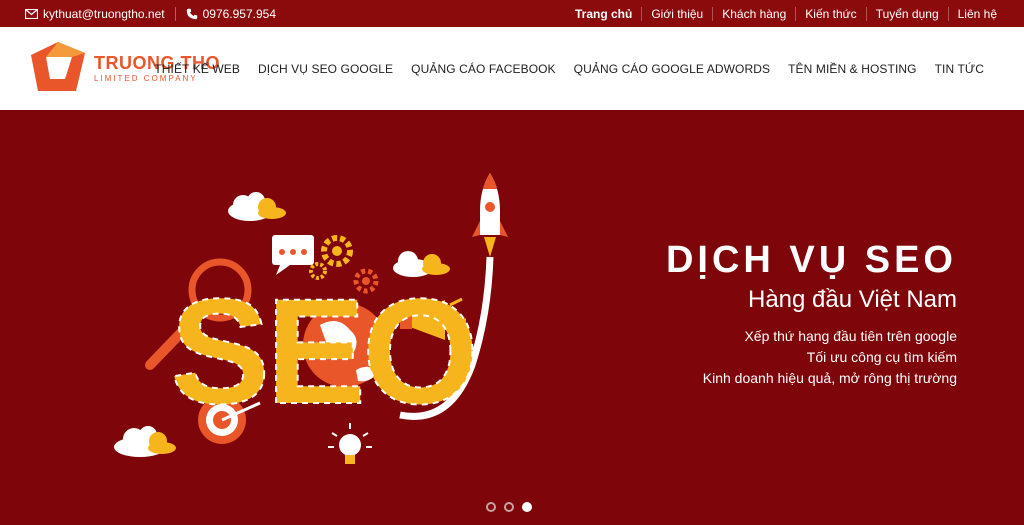 This screenshot has width=1024, height=525. I want to click on contact-info: kythuat@truongtho.net 0976.957.954, so click(150, 13).